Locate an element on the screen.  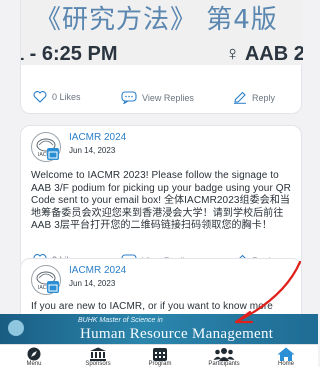
tab-home: Home is located at coordinates (286, 357).